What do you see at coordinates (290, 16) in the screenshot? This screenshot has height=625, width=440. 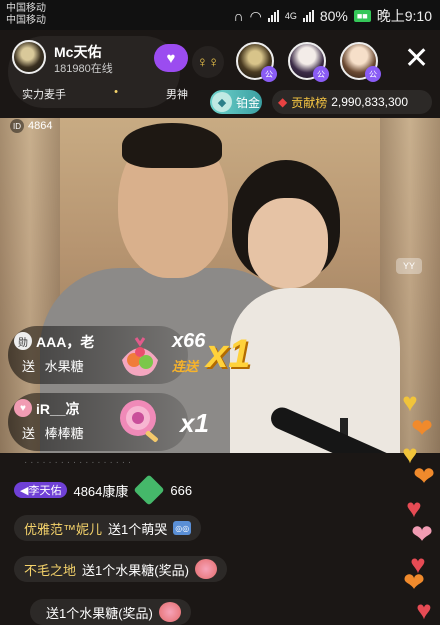 I see `network-label: 4G` at bounding box center [290, 16].